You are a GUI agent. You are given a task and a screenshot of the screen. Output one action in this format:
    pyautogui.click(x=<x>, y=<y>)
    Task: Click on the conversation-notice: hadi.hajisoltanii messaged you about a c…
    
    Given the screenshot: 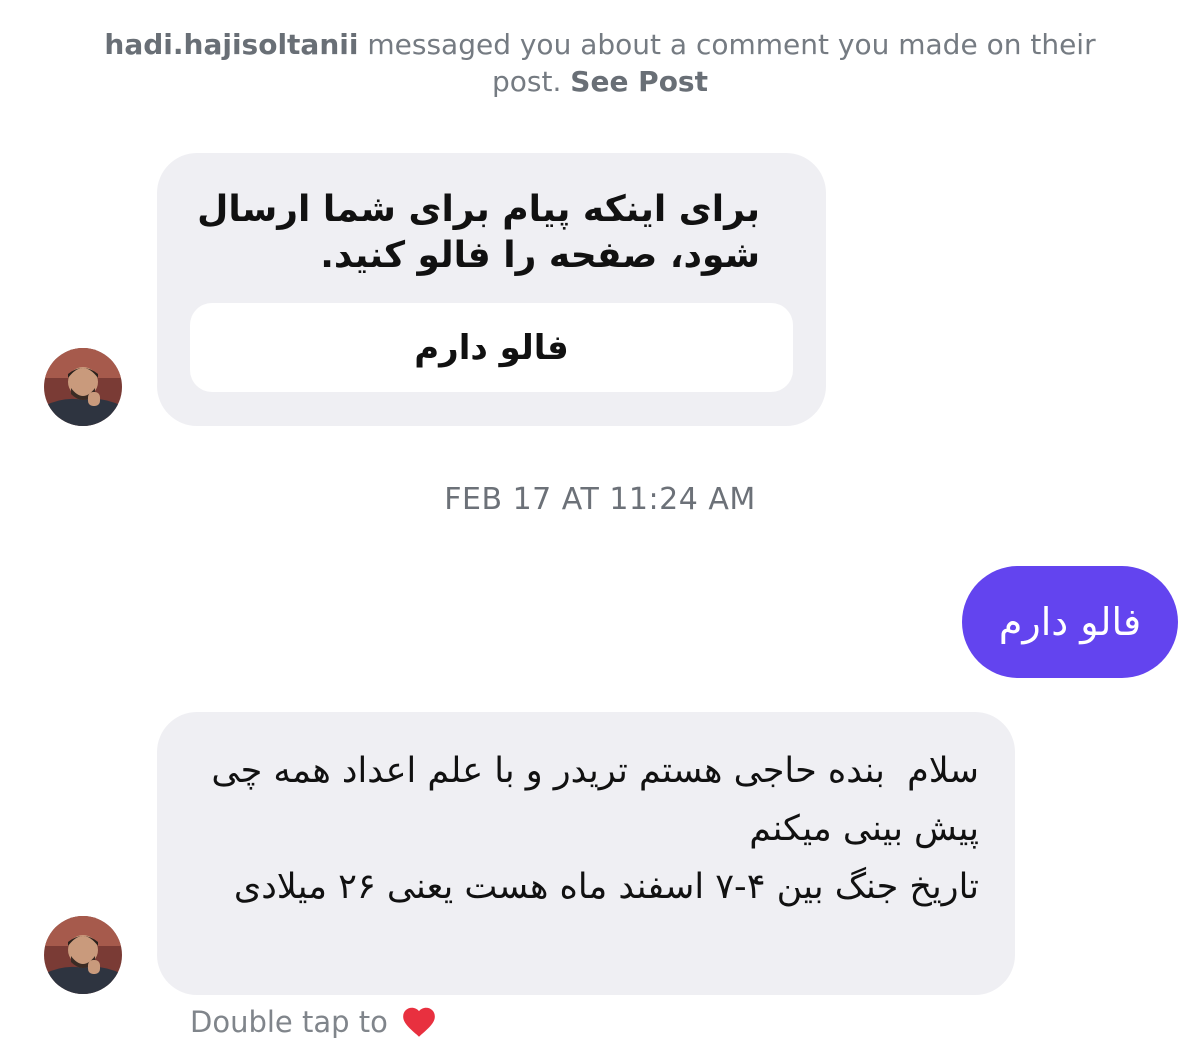 What is the action you would take?
    pyautogui.click(x=600, y=63)
    